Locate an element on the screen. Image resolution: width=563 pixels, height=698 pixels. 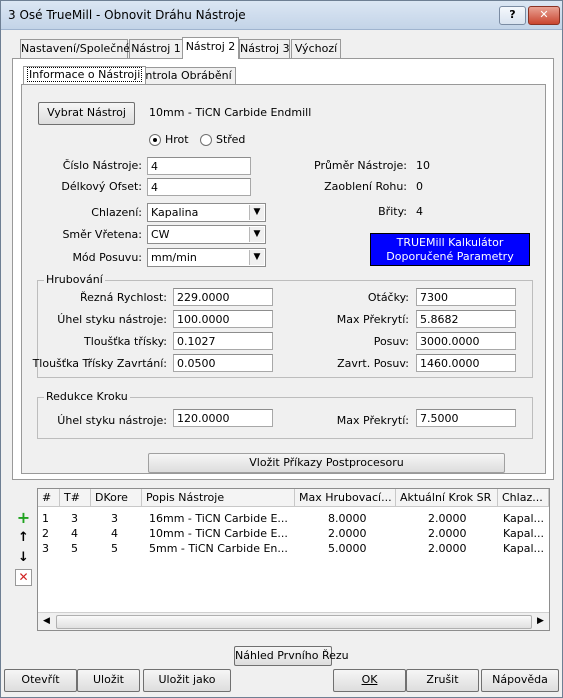
save-button: Uložit is located at coordinates (108, 680).